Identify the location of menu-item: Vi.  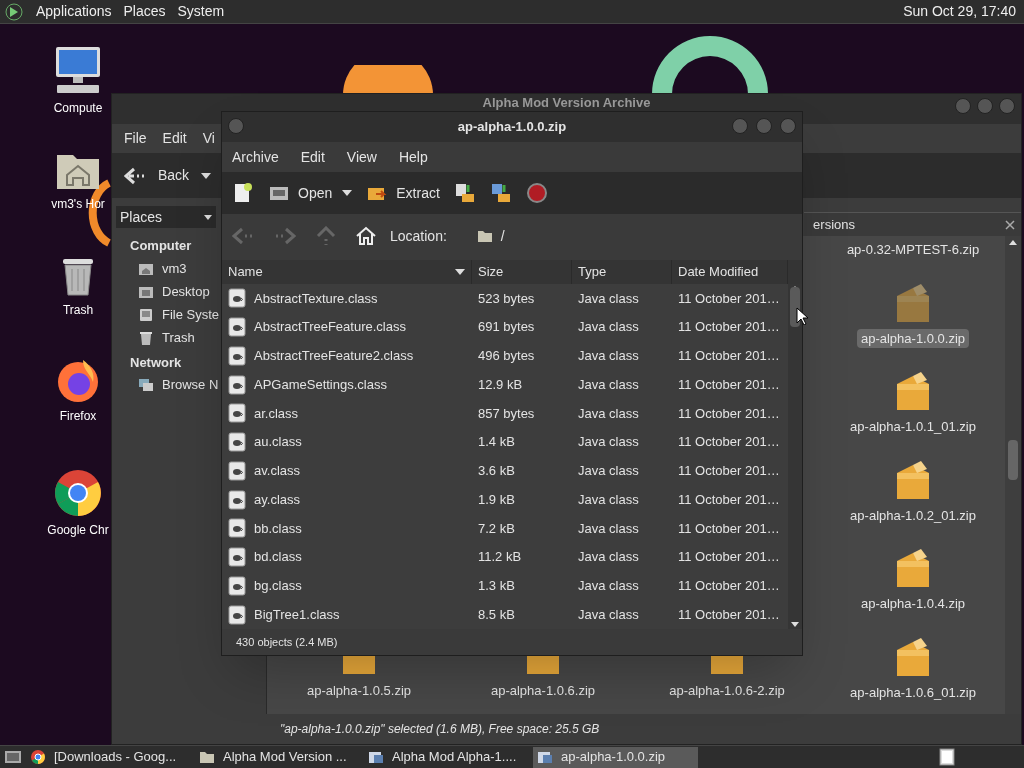
(208, 138).